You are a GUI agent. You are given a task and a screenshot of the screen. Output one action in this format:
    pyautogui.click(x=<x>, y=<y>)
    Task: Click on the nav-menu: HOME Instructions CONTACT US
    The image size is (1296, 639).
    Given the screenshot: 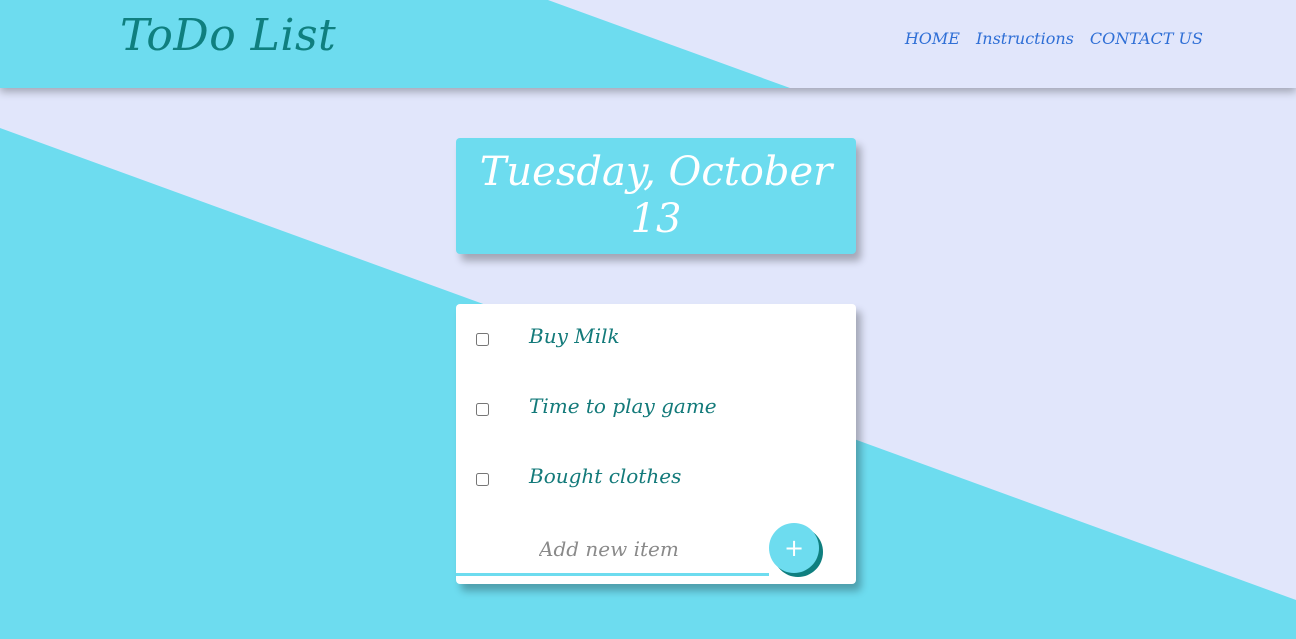 What is the action you would take?
    pyautogui.click(x=1054, y=38)
    